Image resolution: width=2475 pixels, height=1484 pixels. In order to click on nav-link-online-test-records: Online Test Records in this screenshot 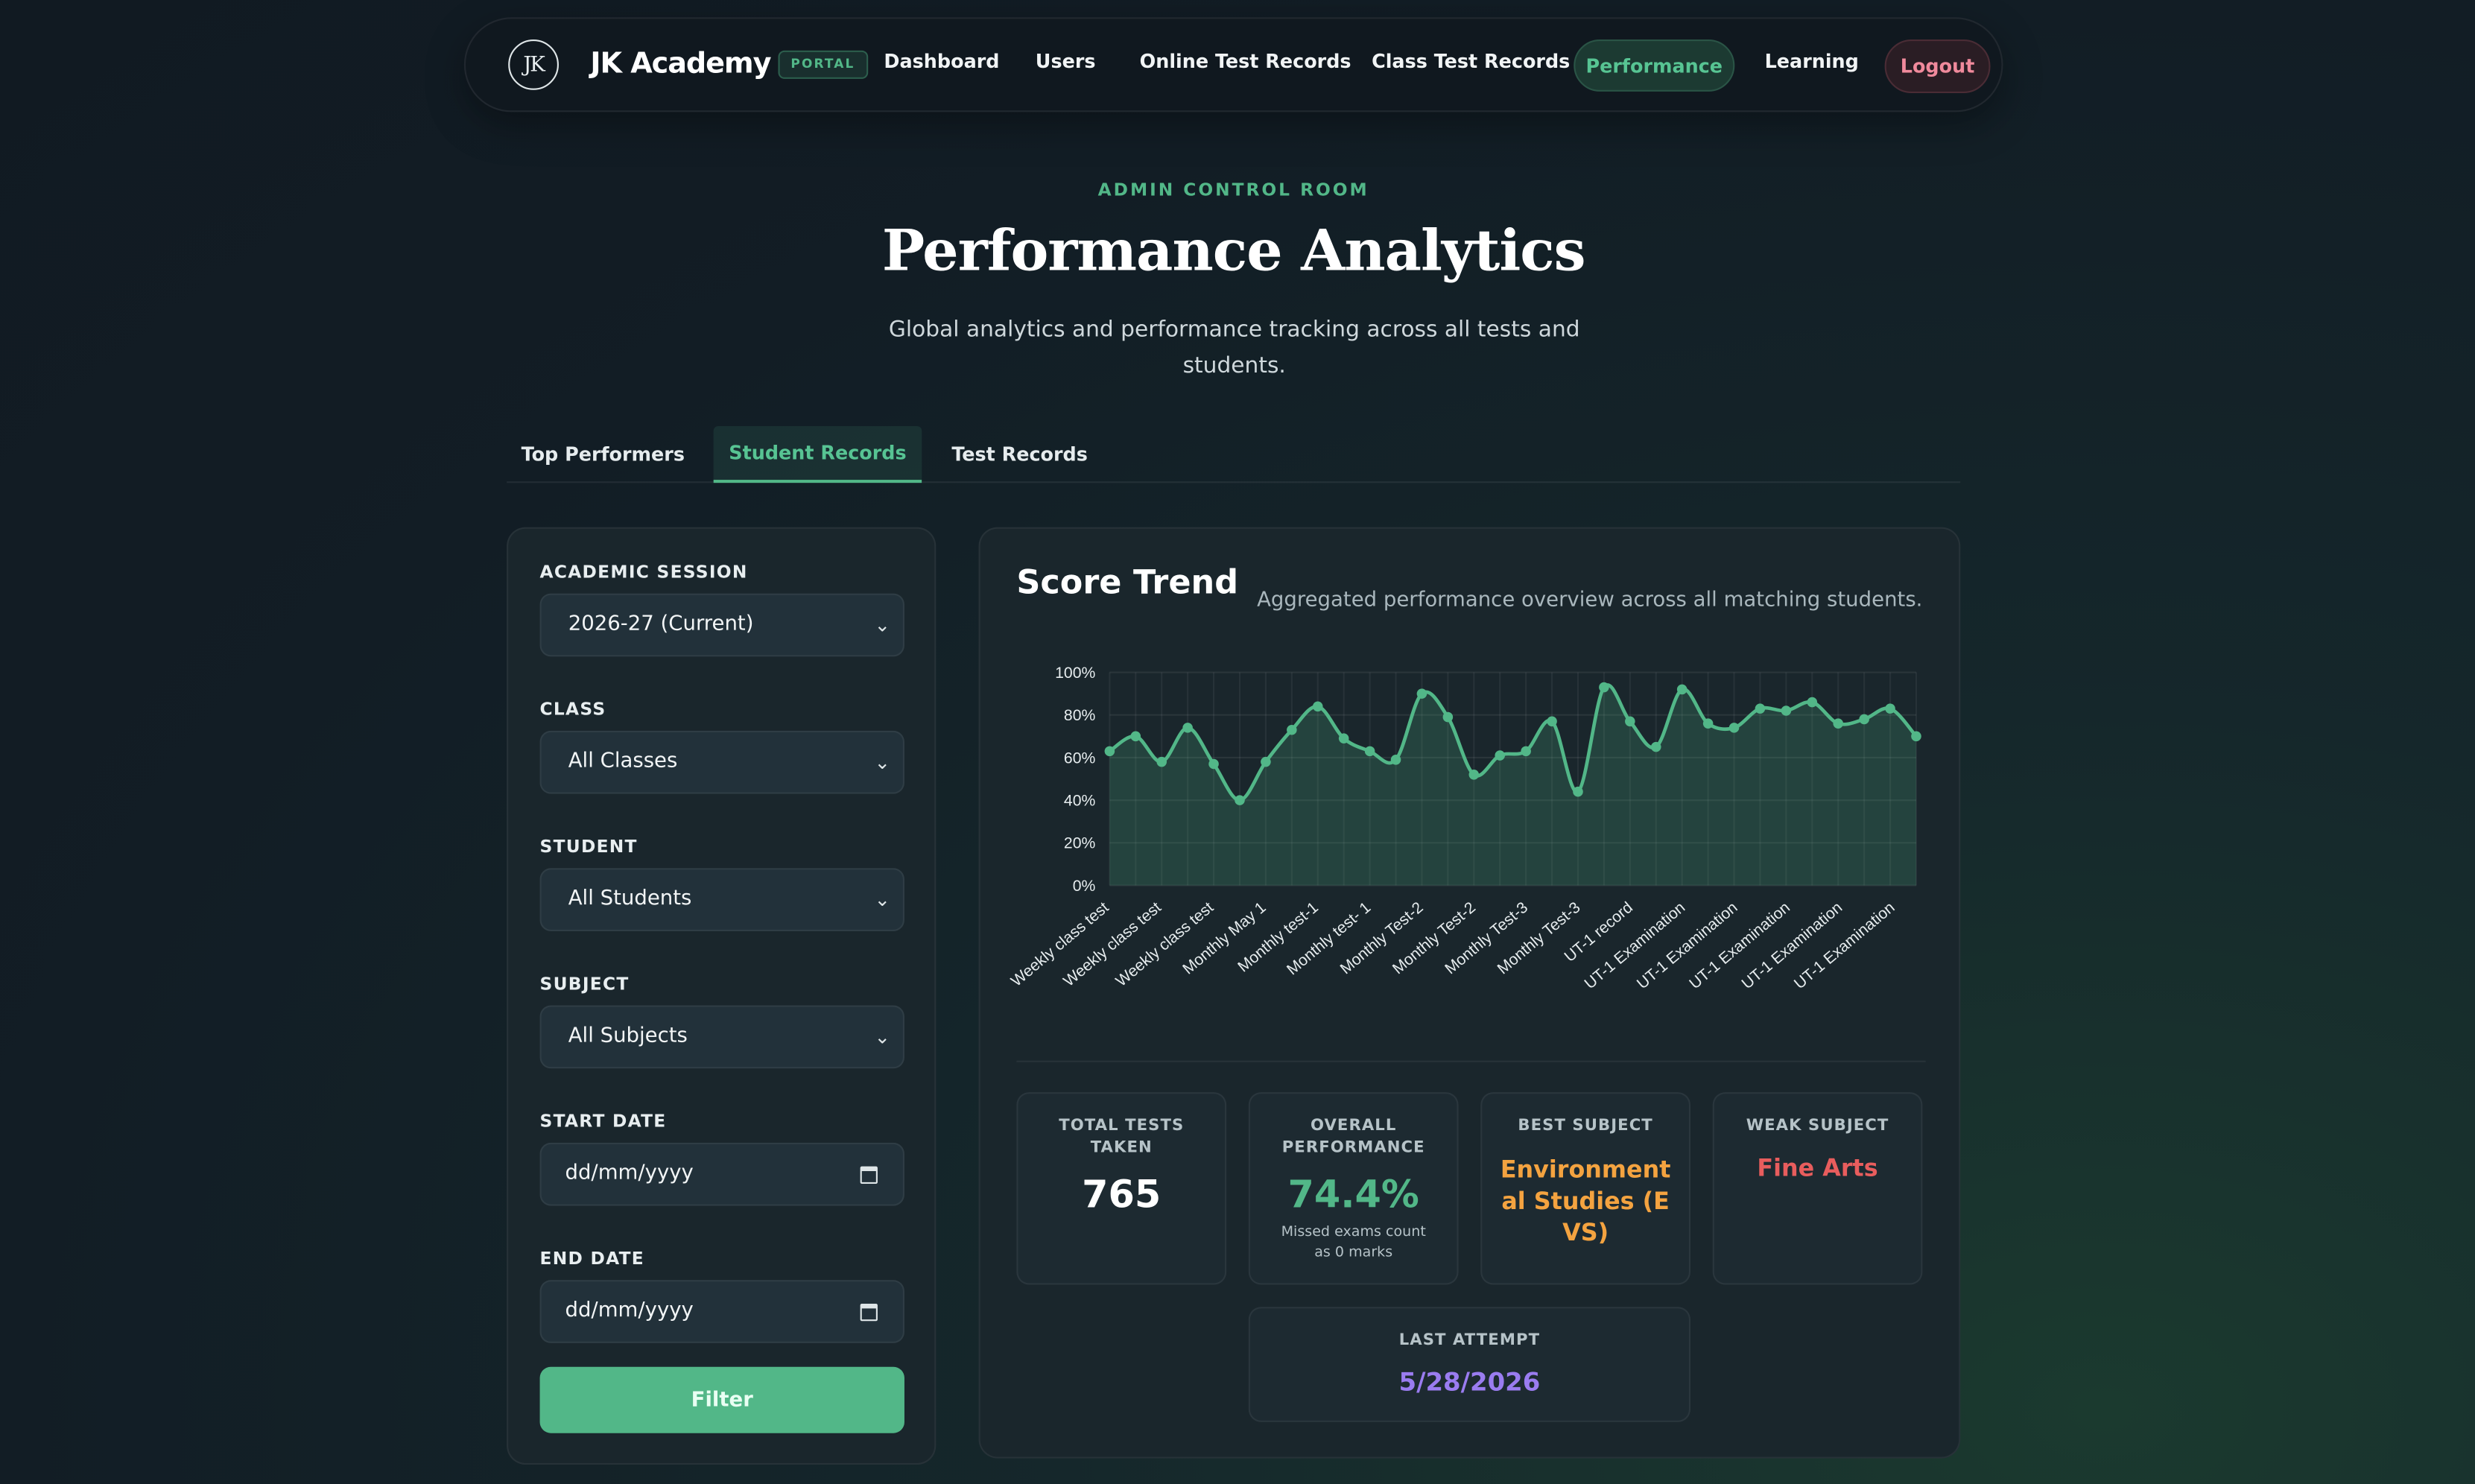, I will do `click(1246, 62)`.